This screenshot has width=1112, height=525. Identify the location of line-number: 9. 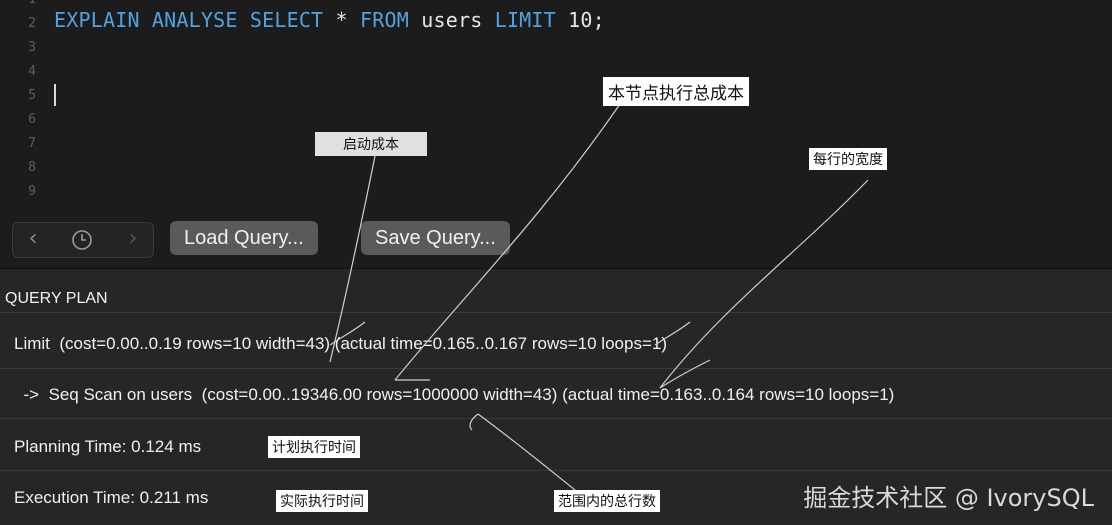
(32, 191).